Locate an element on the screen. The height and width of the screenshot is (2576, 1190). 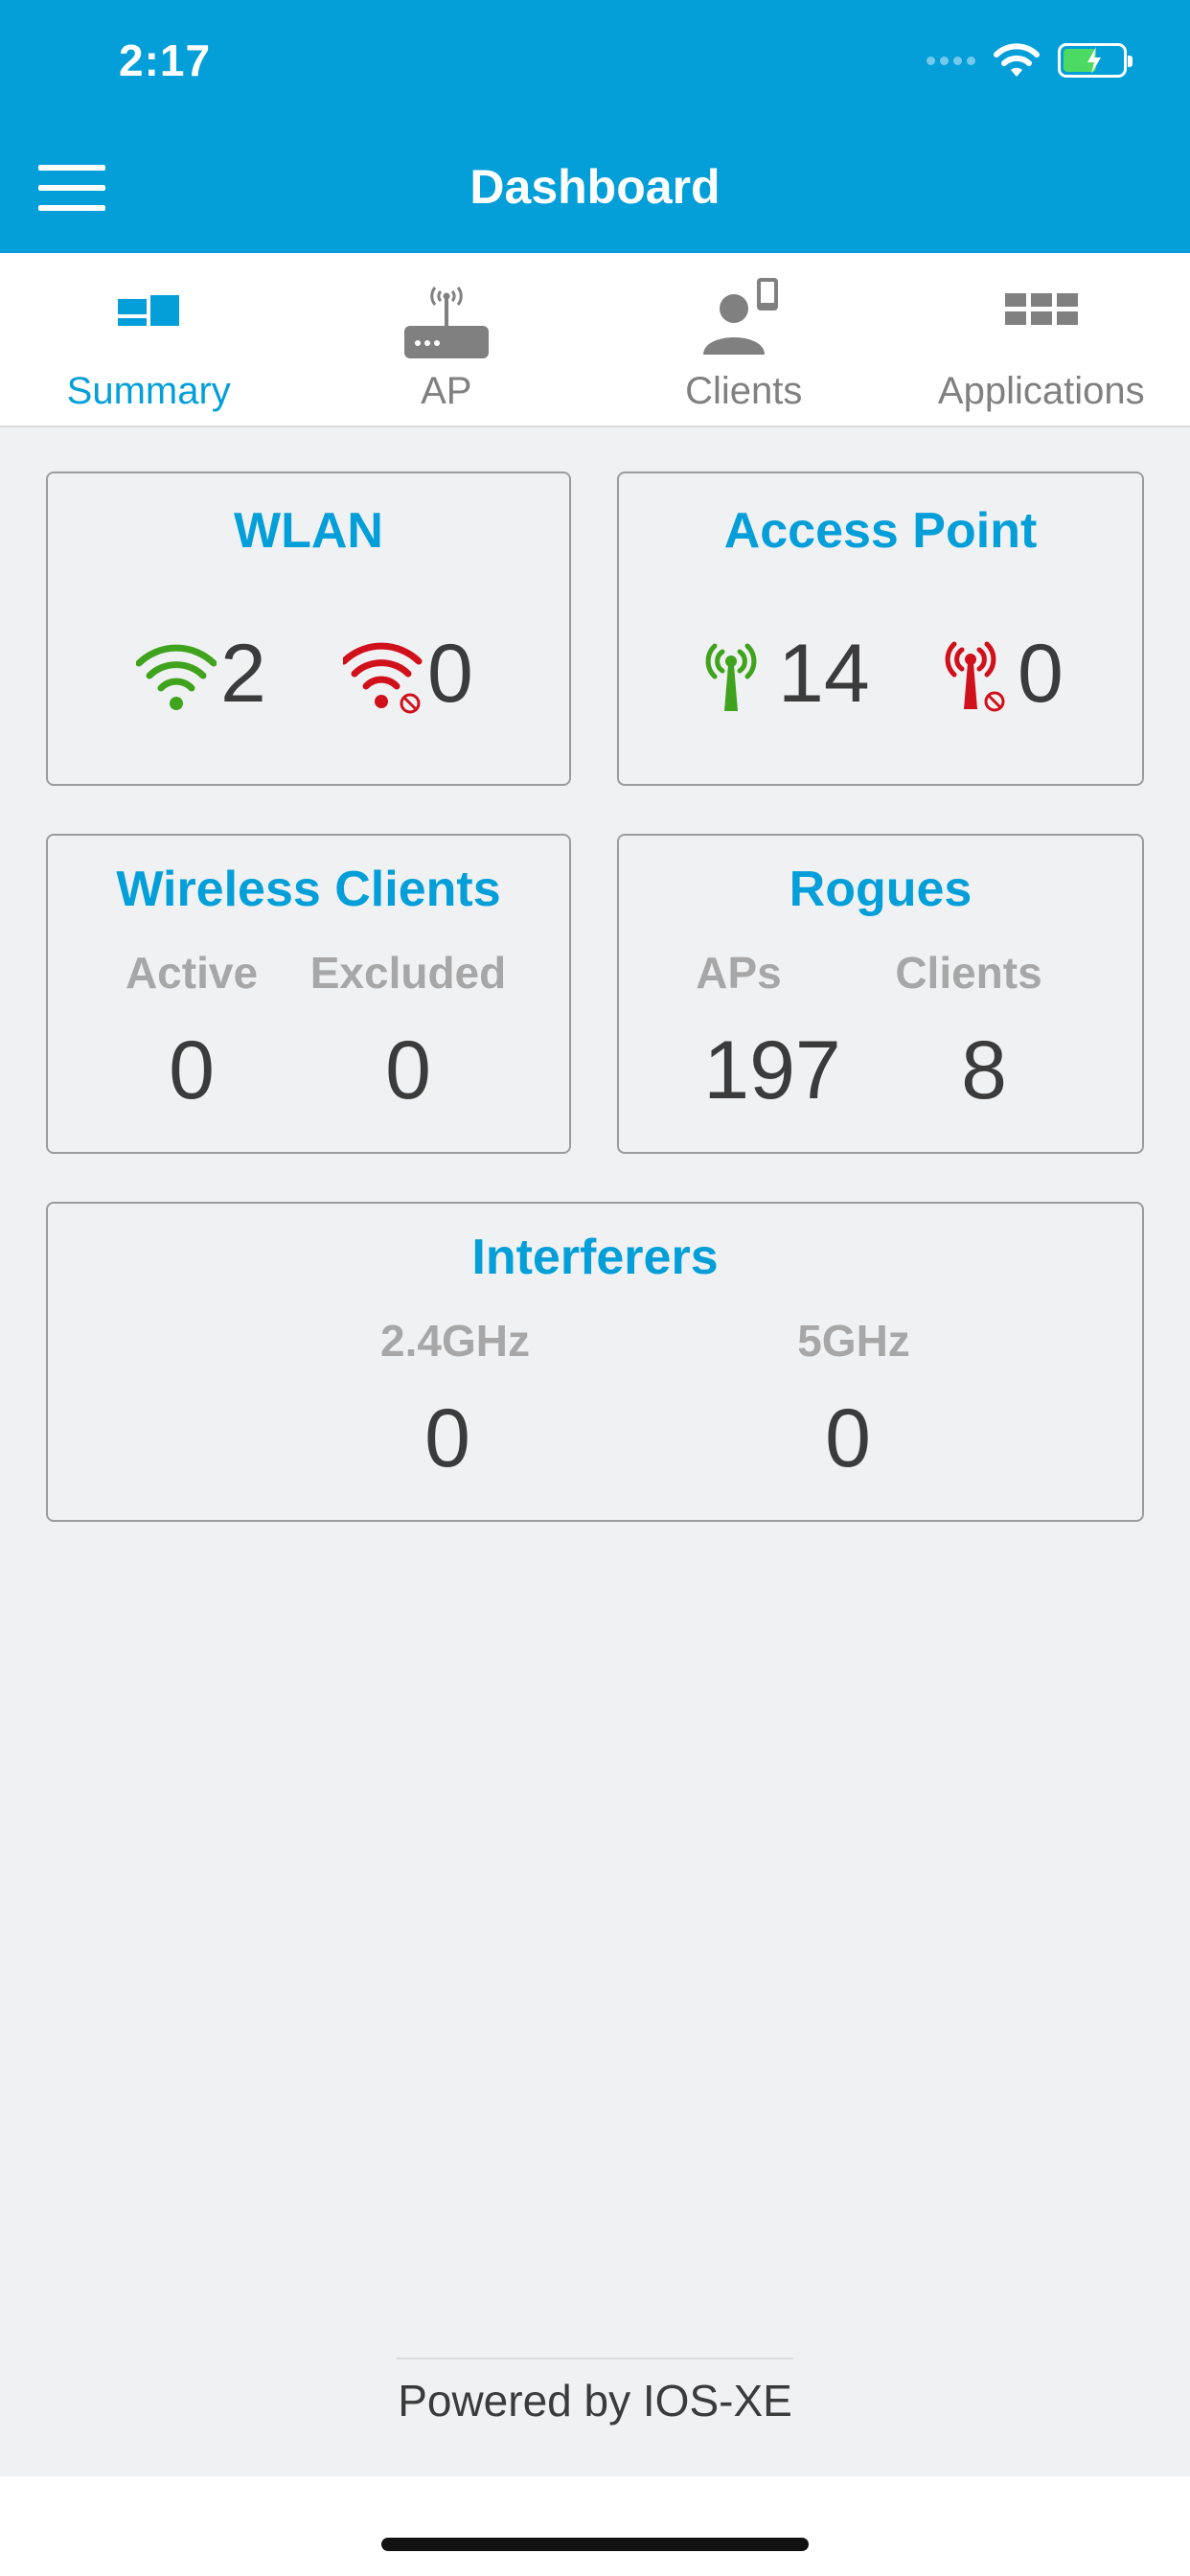
excluded-count: 0 is located at coordinates (408, 1070).